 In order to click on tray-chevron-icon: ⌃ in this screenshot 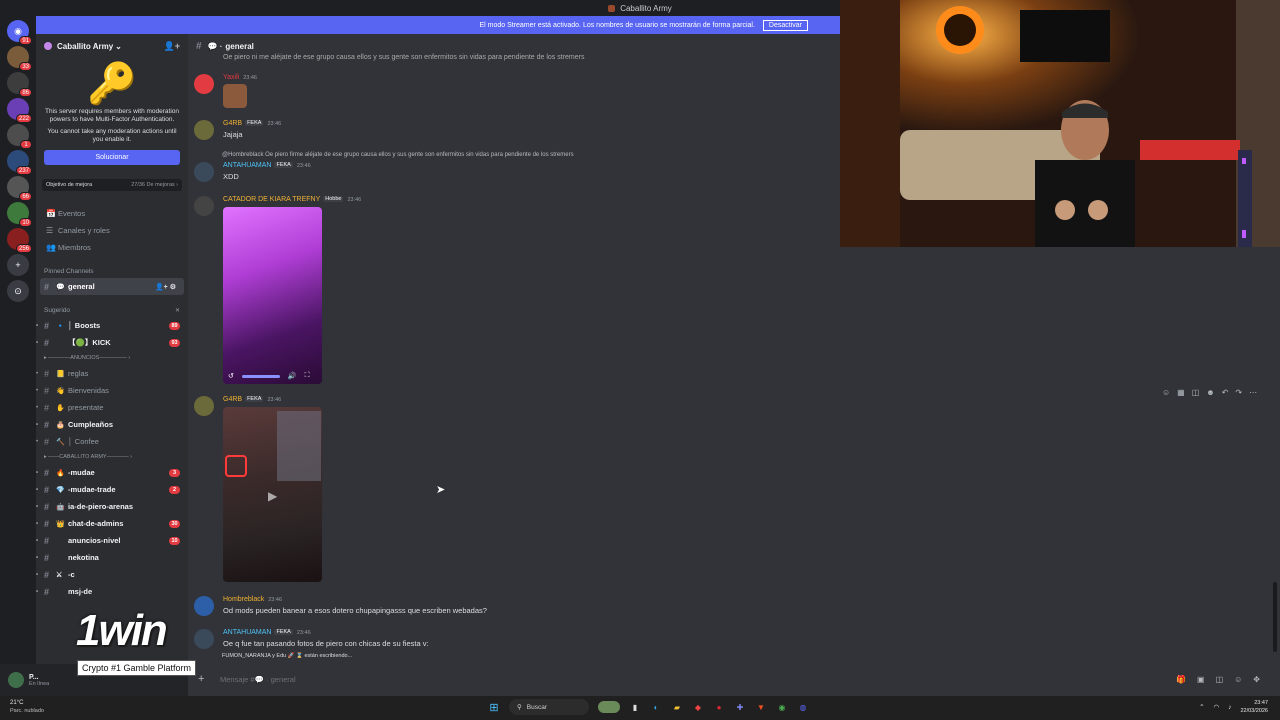, I will do `click(1201, 707)`.